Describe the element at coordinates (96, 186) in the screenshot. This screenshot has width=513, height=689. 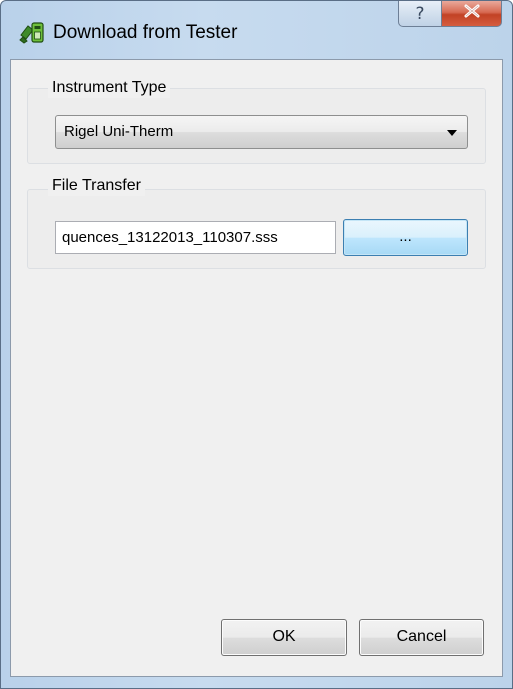
I see `file-transfer-label: File Transfer` at that location.